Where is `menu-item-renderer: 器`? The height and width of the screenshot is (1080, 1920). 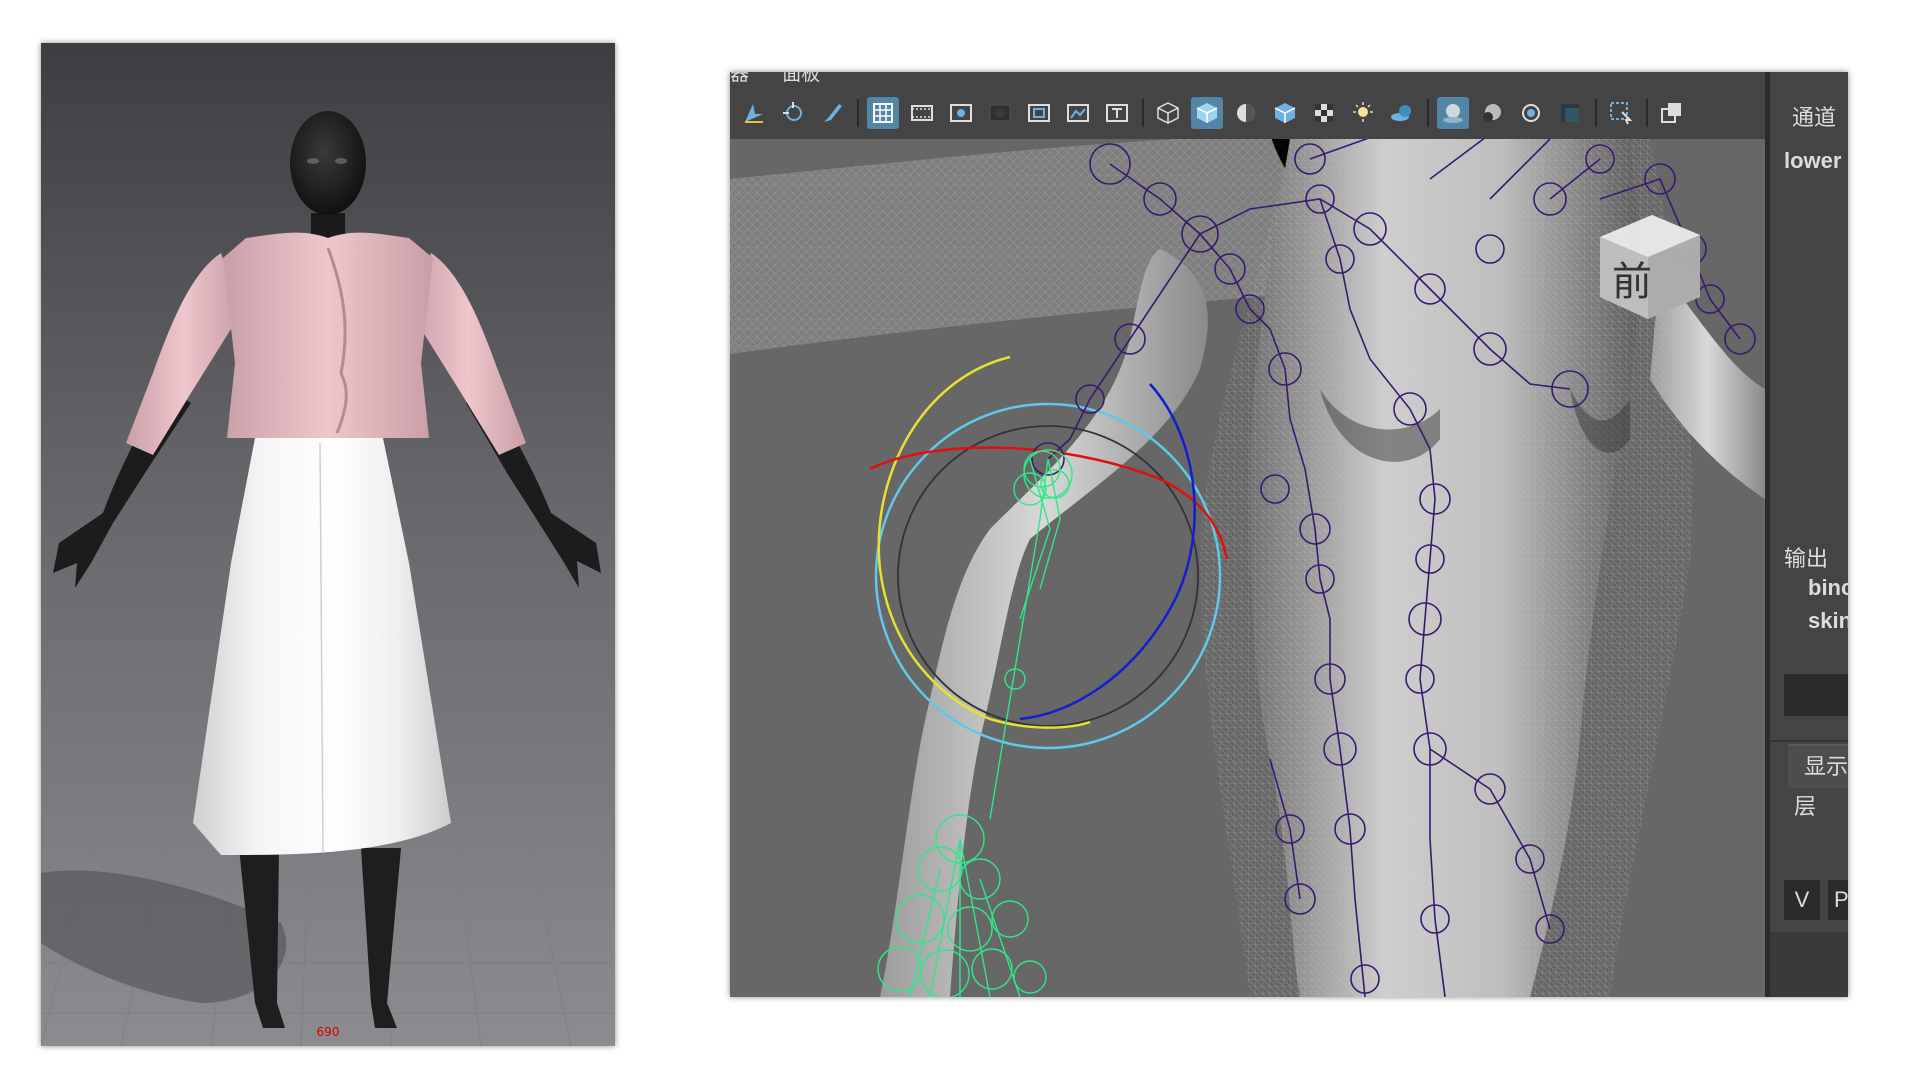
menu-item-renderer: 器 is located at coordinates (739, 78).